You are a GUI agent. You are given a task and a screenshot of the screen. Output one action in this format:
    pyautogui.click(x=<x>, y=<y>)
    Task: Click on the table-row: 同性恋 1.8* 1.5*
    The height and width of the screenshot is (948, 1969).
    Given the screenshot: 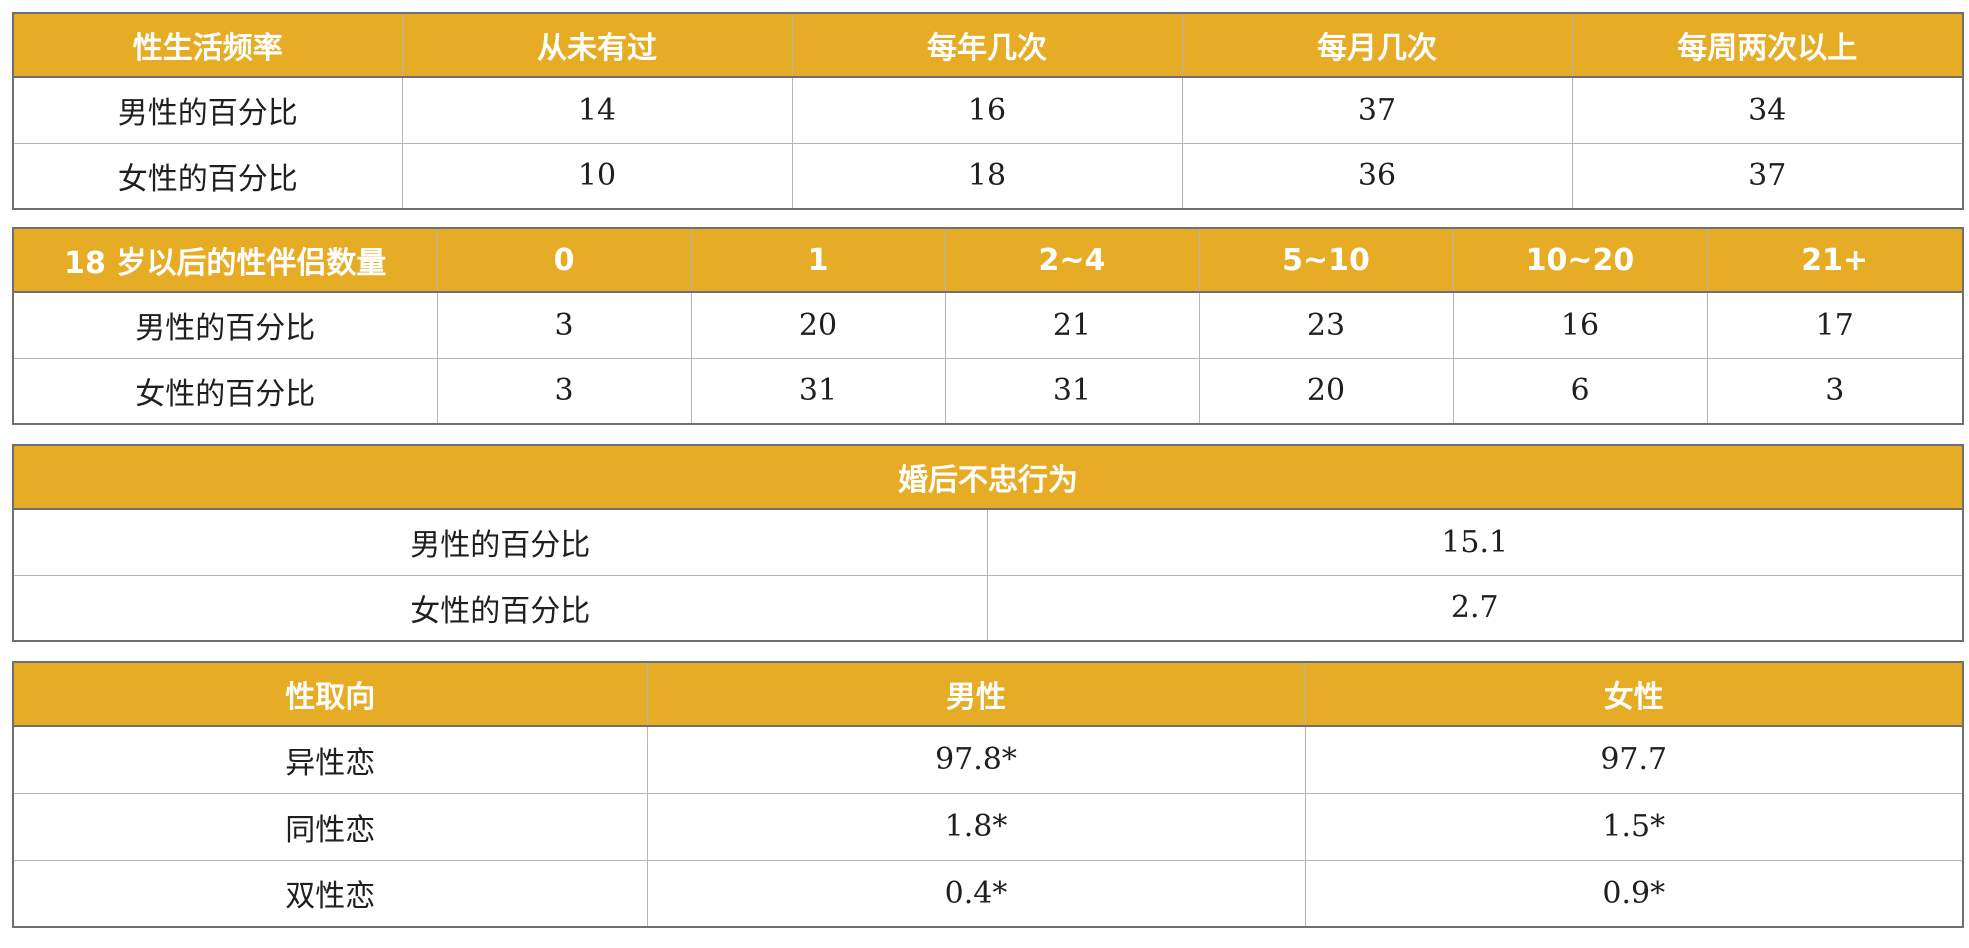 What is the action you would take?
    pyautogui.click(x=988, y=826)
    